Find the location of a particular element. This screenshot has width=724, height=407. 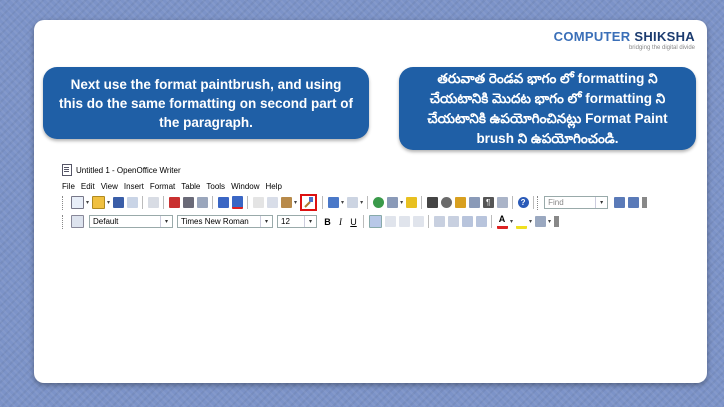

menu-help: Help is located at coordinates (274, 186).